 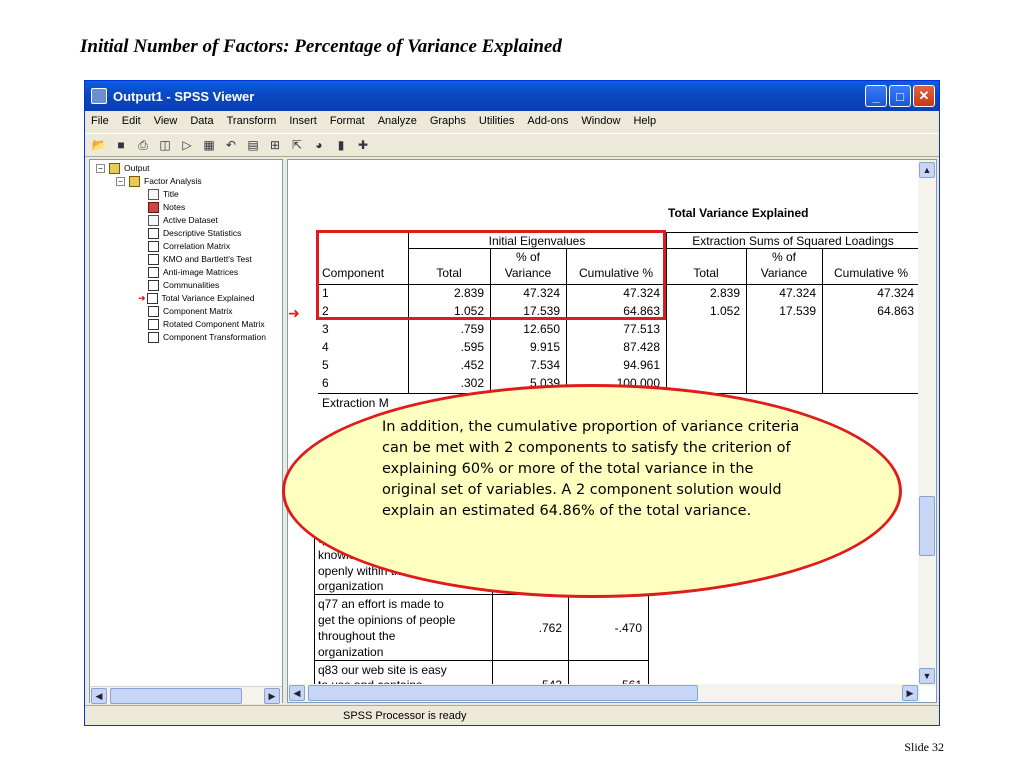 I want to click on total-cell: .759, so click(x=472, y=329).